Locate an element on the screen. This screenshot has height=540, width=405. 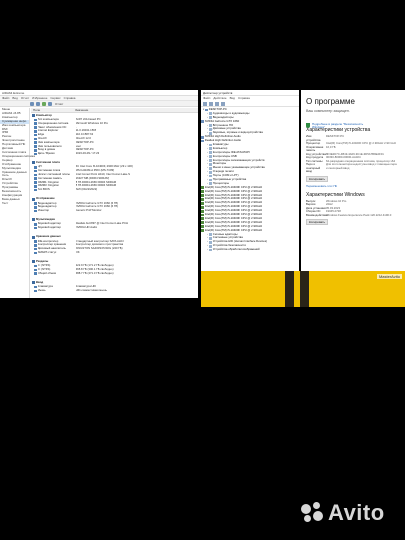
brand-label: MasterAvito is located at coordinates (389, 276).